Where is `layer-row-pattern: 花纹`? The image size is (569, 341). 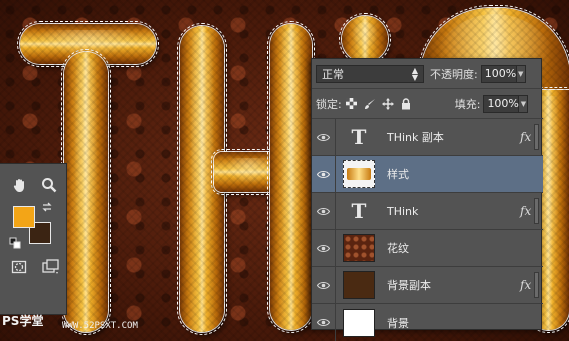 layer-row-pattern: 花纹 is located at coordinates (427, 248).